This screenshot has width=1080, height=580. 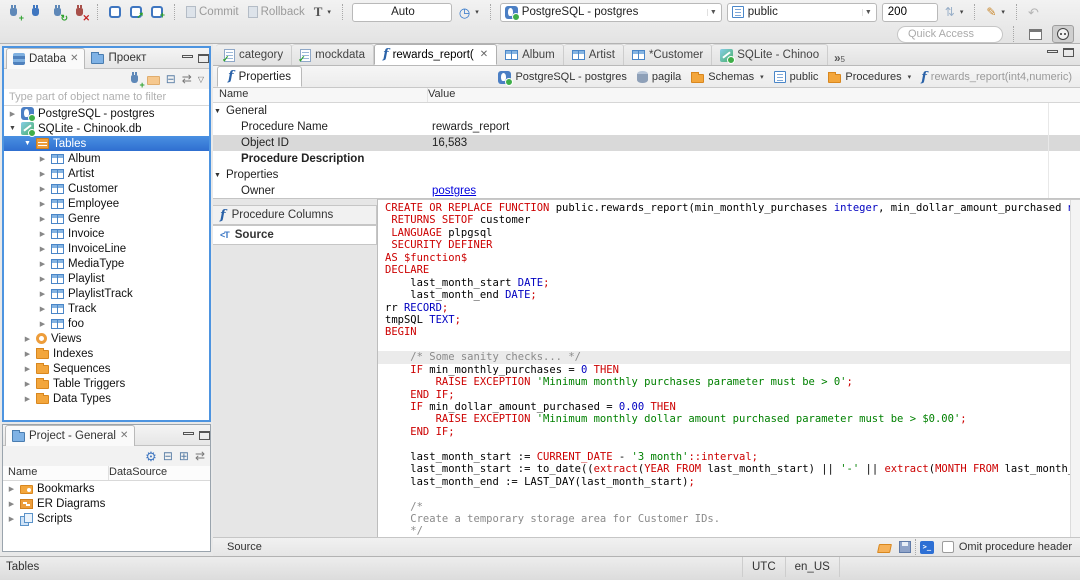 I want to click on new-connection-button: +, so click(x=14, y=13).